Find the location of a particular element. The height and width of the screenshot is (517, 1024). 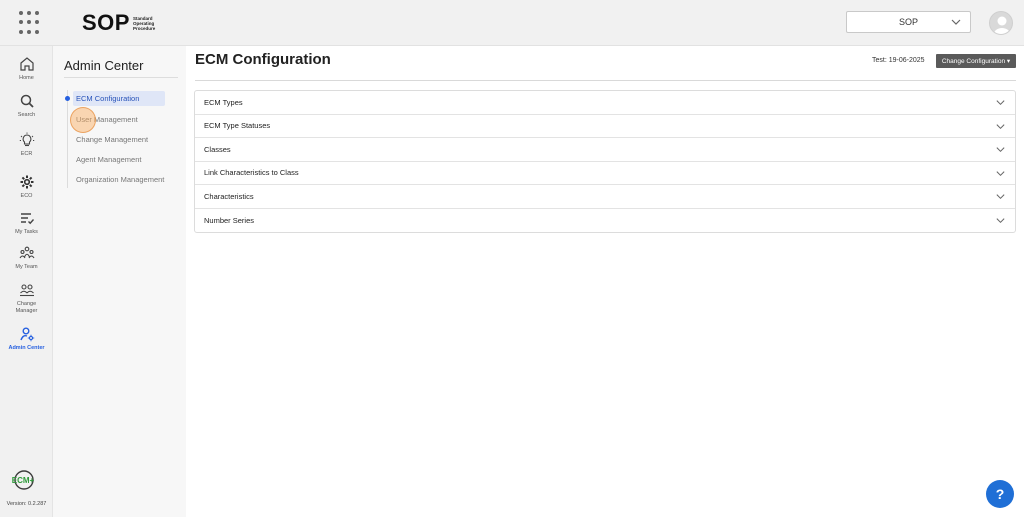

accordion-ecm-types: ECM Types is located at coordinates (605, 103).